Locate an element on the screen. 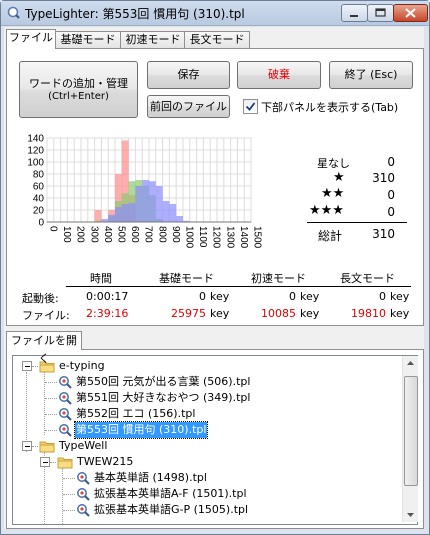 This screenshot has width=430, height=535. row-file-time: 2:39:16 is located at coordinates (107, 313).